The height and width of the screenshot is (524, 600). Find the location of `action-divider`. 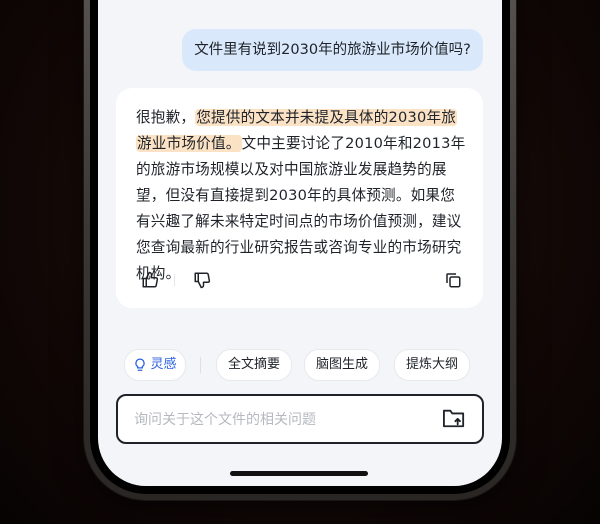

action-divider is located at coordinates (174, 280).